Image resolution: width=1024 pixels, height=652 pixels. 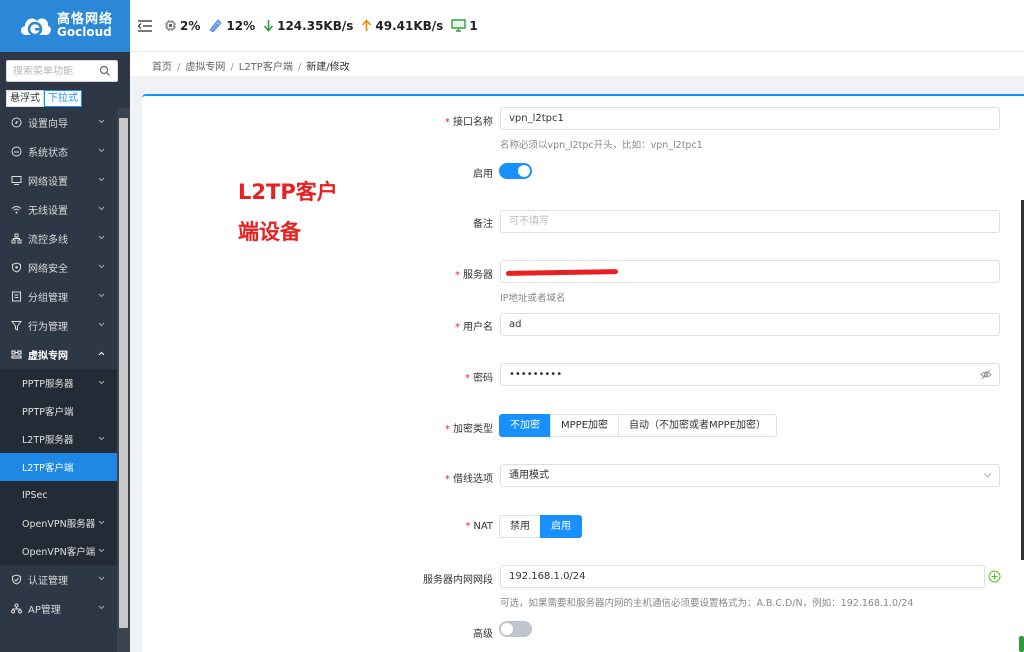 I want to click on advanced-label: 高级, so click(x=483, y=634).